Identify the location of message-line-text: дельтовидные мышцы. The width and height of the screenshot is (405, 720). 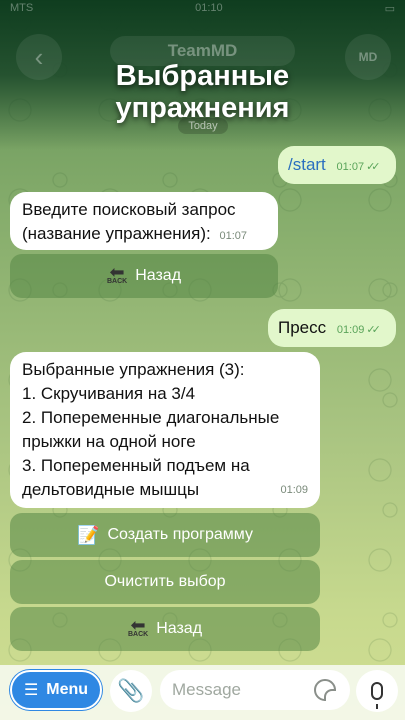
(111, 489).